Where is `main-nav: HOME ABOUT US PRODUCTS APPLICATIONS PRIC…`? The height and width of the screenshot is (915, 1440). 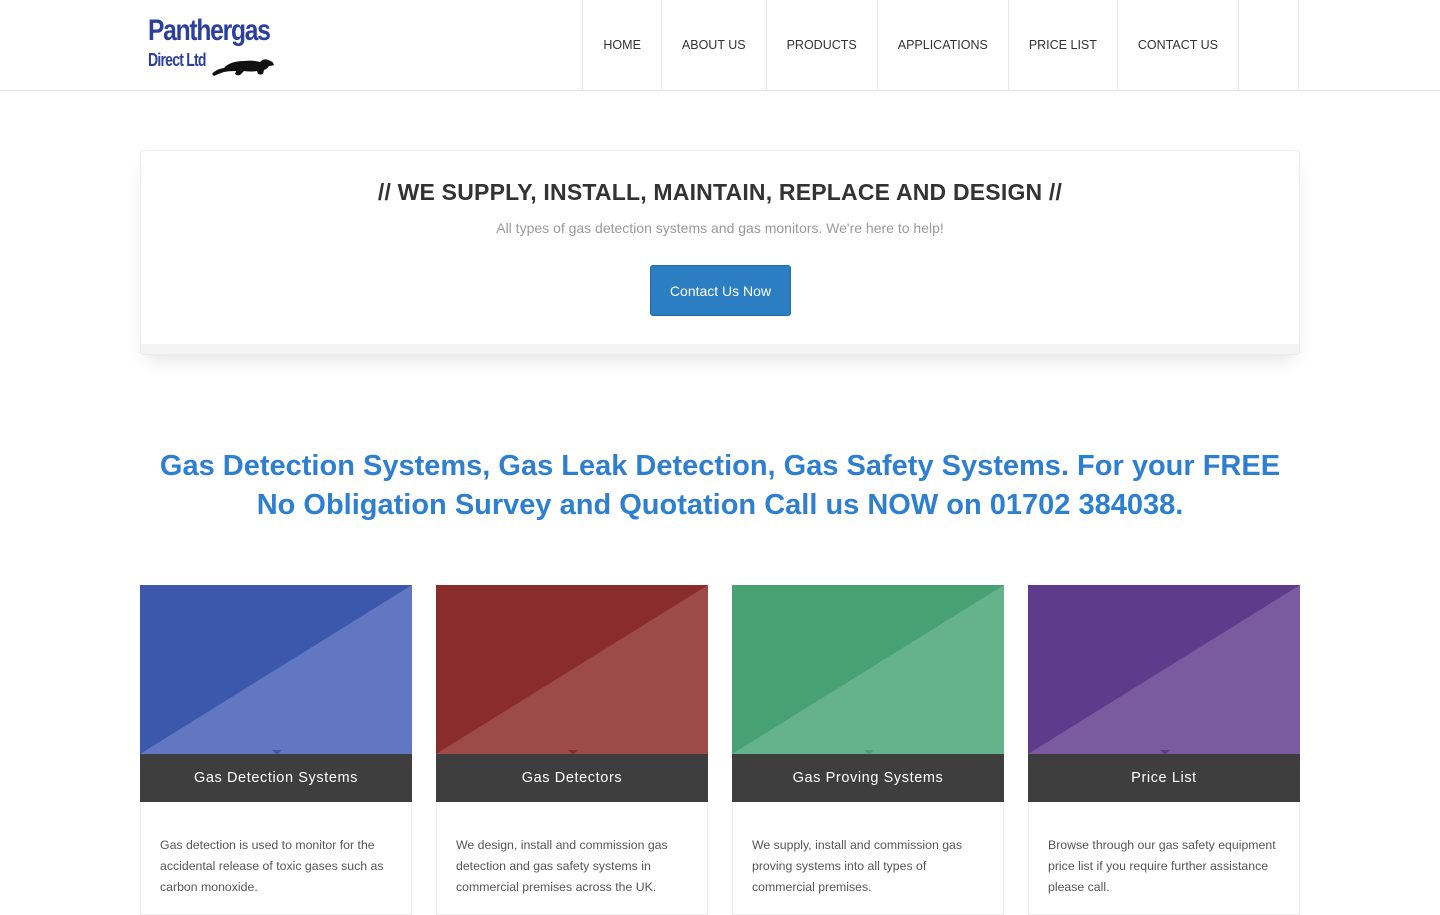
main-nav: HOME ABOUT US PRODUCTS APPLICATIONS PRIC… is located at coordinates (940, 45).